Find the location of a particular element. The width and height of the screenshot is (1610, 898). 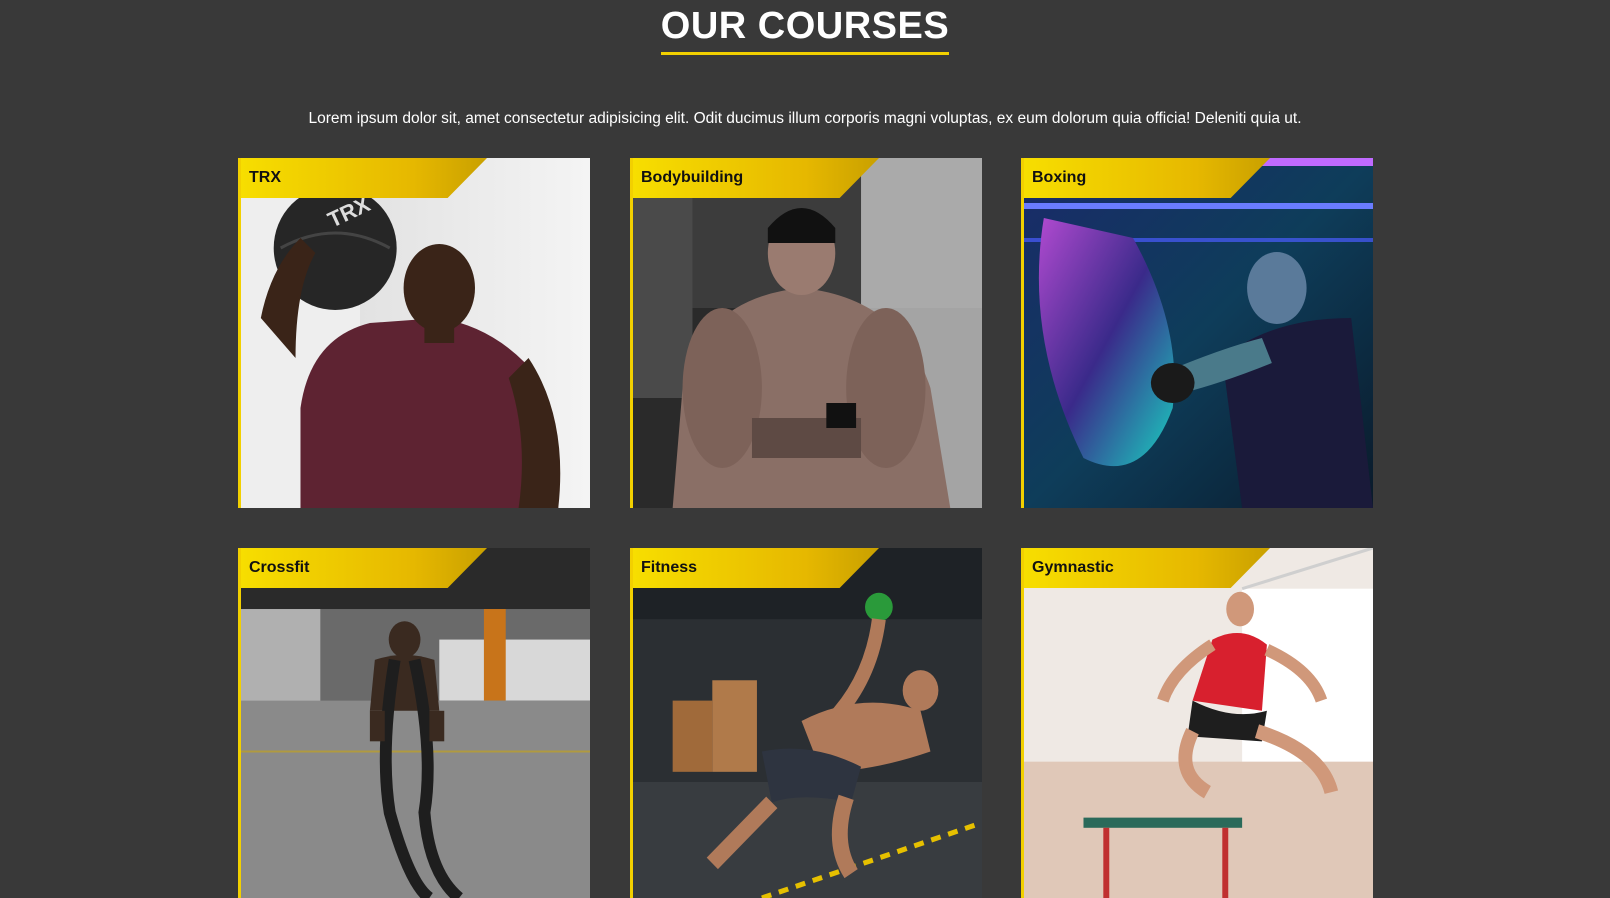

course-label-boxing: Boxing is located at coordinates (1059, 177).